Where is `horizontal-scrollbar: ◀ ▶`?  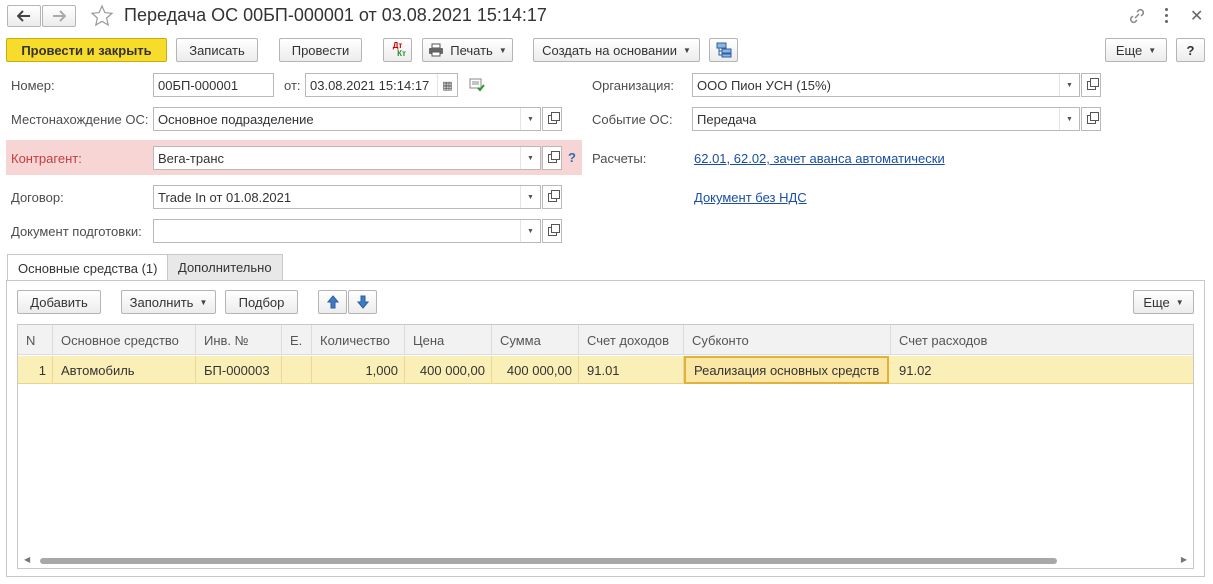
horizontal-scrollbar: ◀ ▶ is located at coordinates (605, 561).